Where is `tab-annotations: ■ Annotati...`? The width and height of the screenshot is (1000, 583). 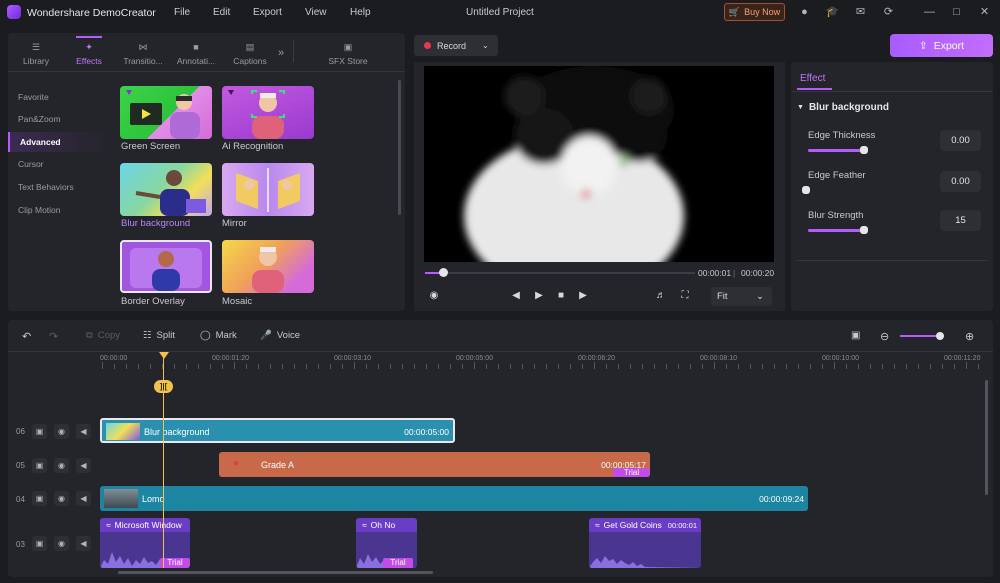
tab-annotations: ■ Annotati... is located at coordinates (196, 54).